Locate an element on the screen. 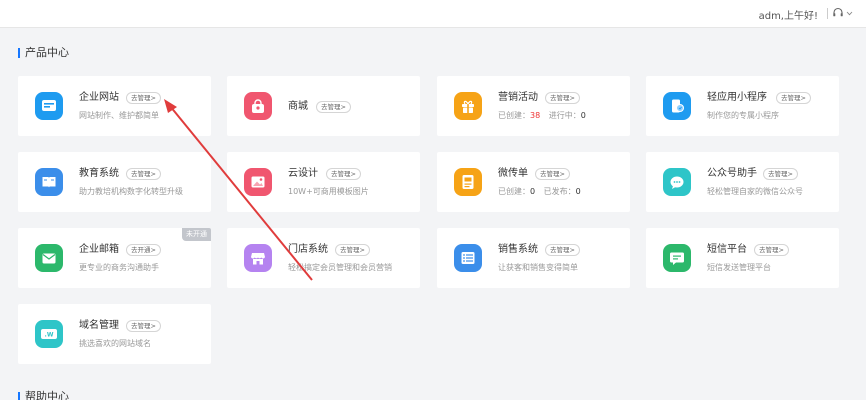 The width and height of the screenshot is (866, 400). card-description: 让获客和销售变得简单 is located at coordinates (538, 267).